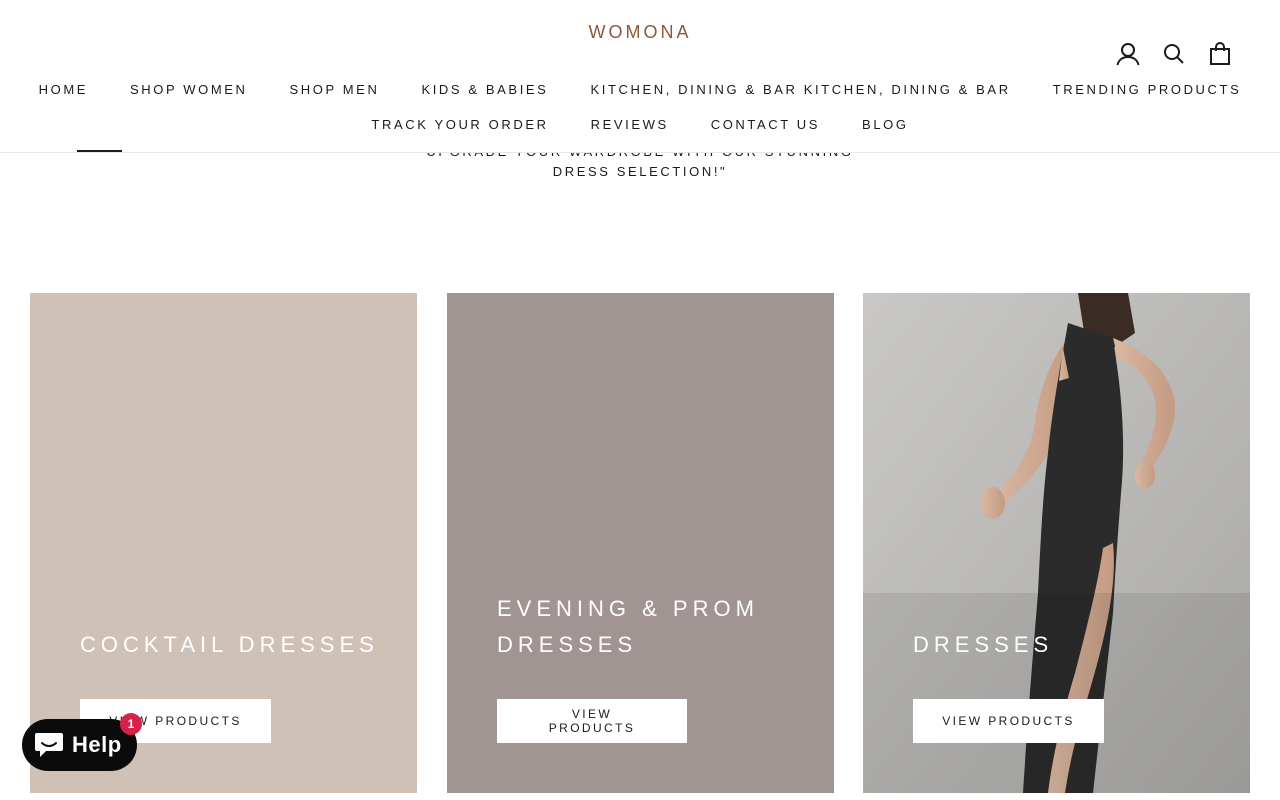 The height and width of the screenshot is (800, 1280). Describe the element at coordinates (628, 626) in the screenshot. I see `collection-title: EVENING & PROM DRESSES` at that location.